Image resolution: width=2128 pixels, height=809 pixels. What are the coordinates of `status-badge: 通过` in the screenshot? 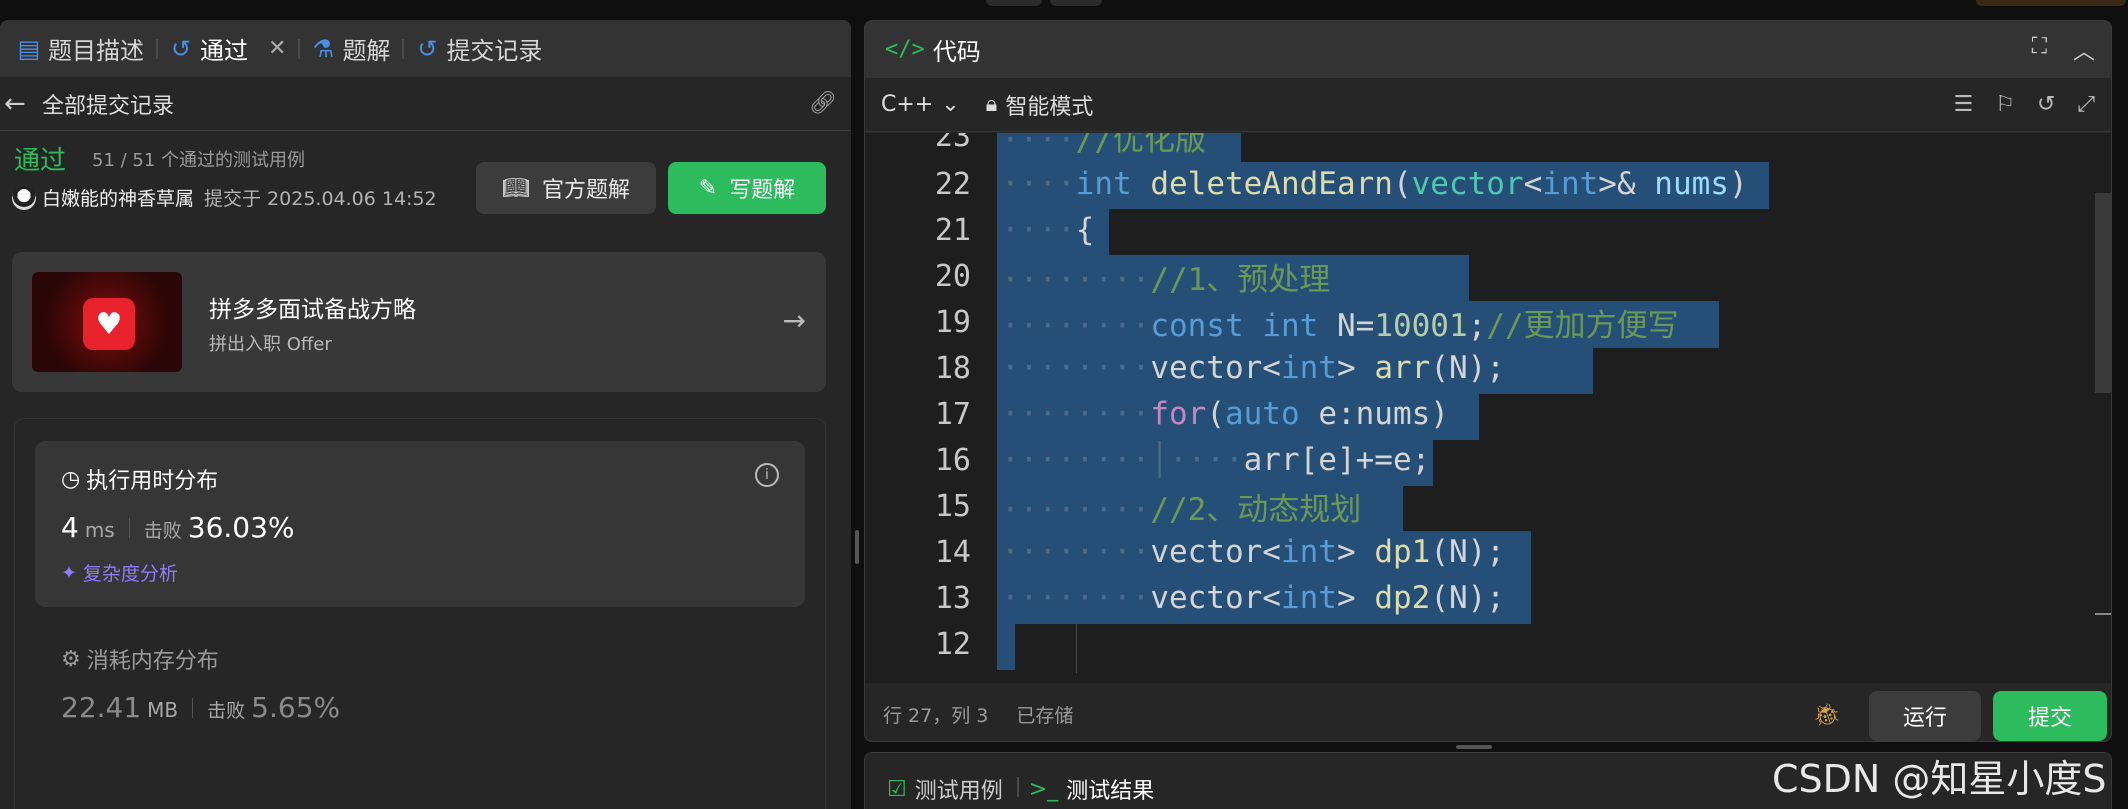 It's located at (40, 161).